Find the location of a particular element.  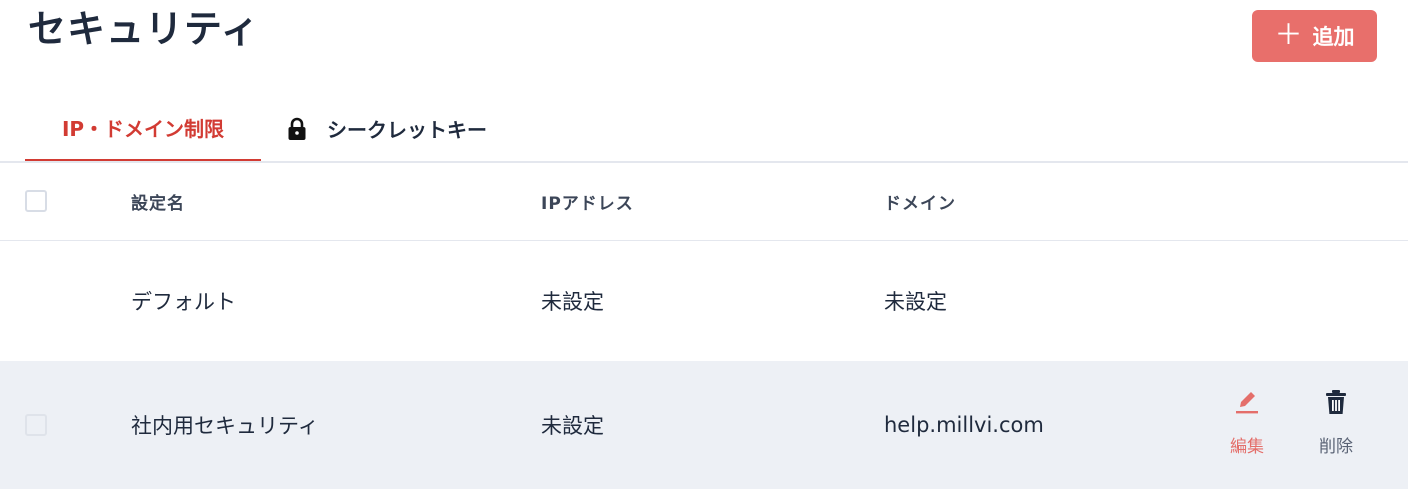

column-header-ip: IPアドレス is located at coordinates (587, 201).